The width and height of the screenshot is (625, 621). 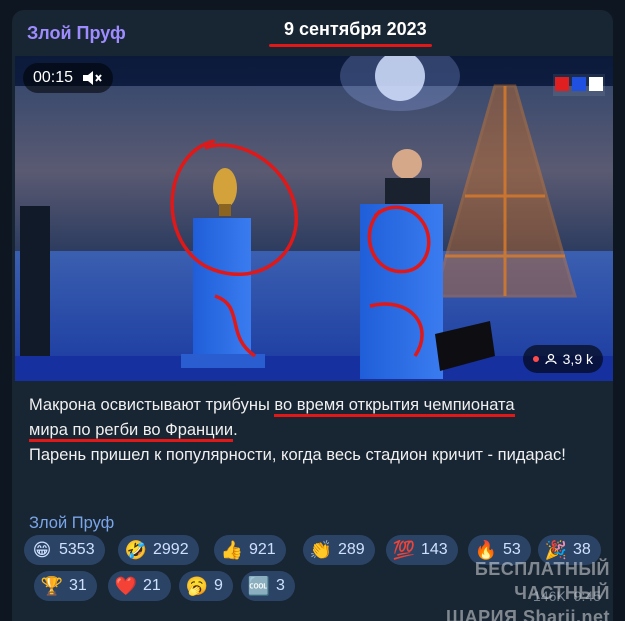 I want to click on thumbs-up-icon: 👍, so click(x=232, y=550).